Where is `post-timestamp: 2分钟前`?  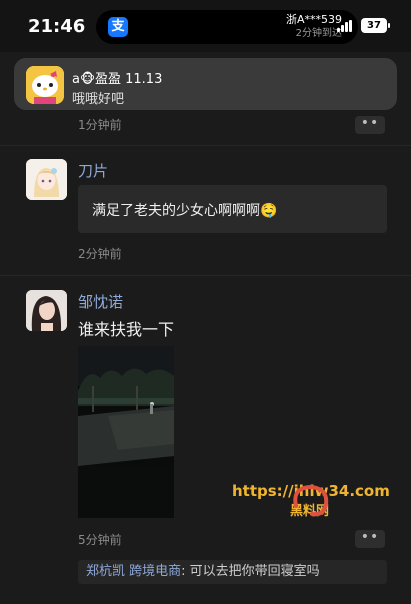 post-timestamp: 2分钟前 is located at coordinates (100, 254).